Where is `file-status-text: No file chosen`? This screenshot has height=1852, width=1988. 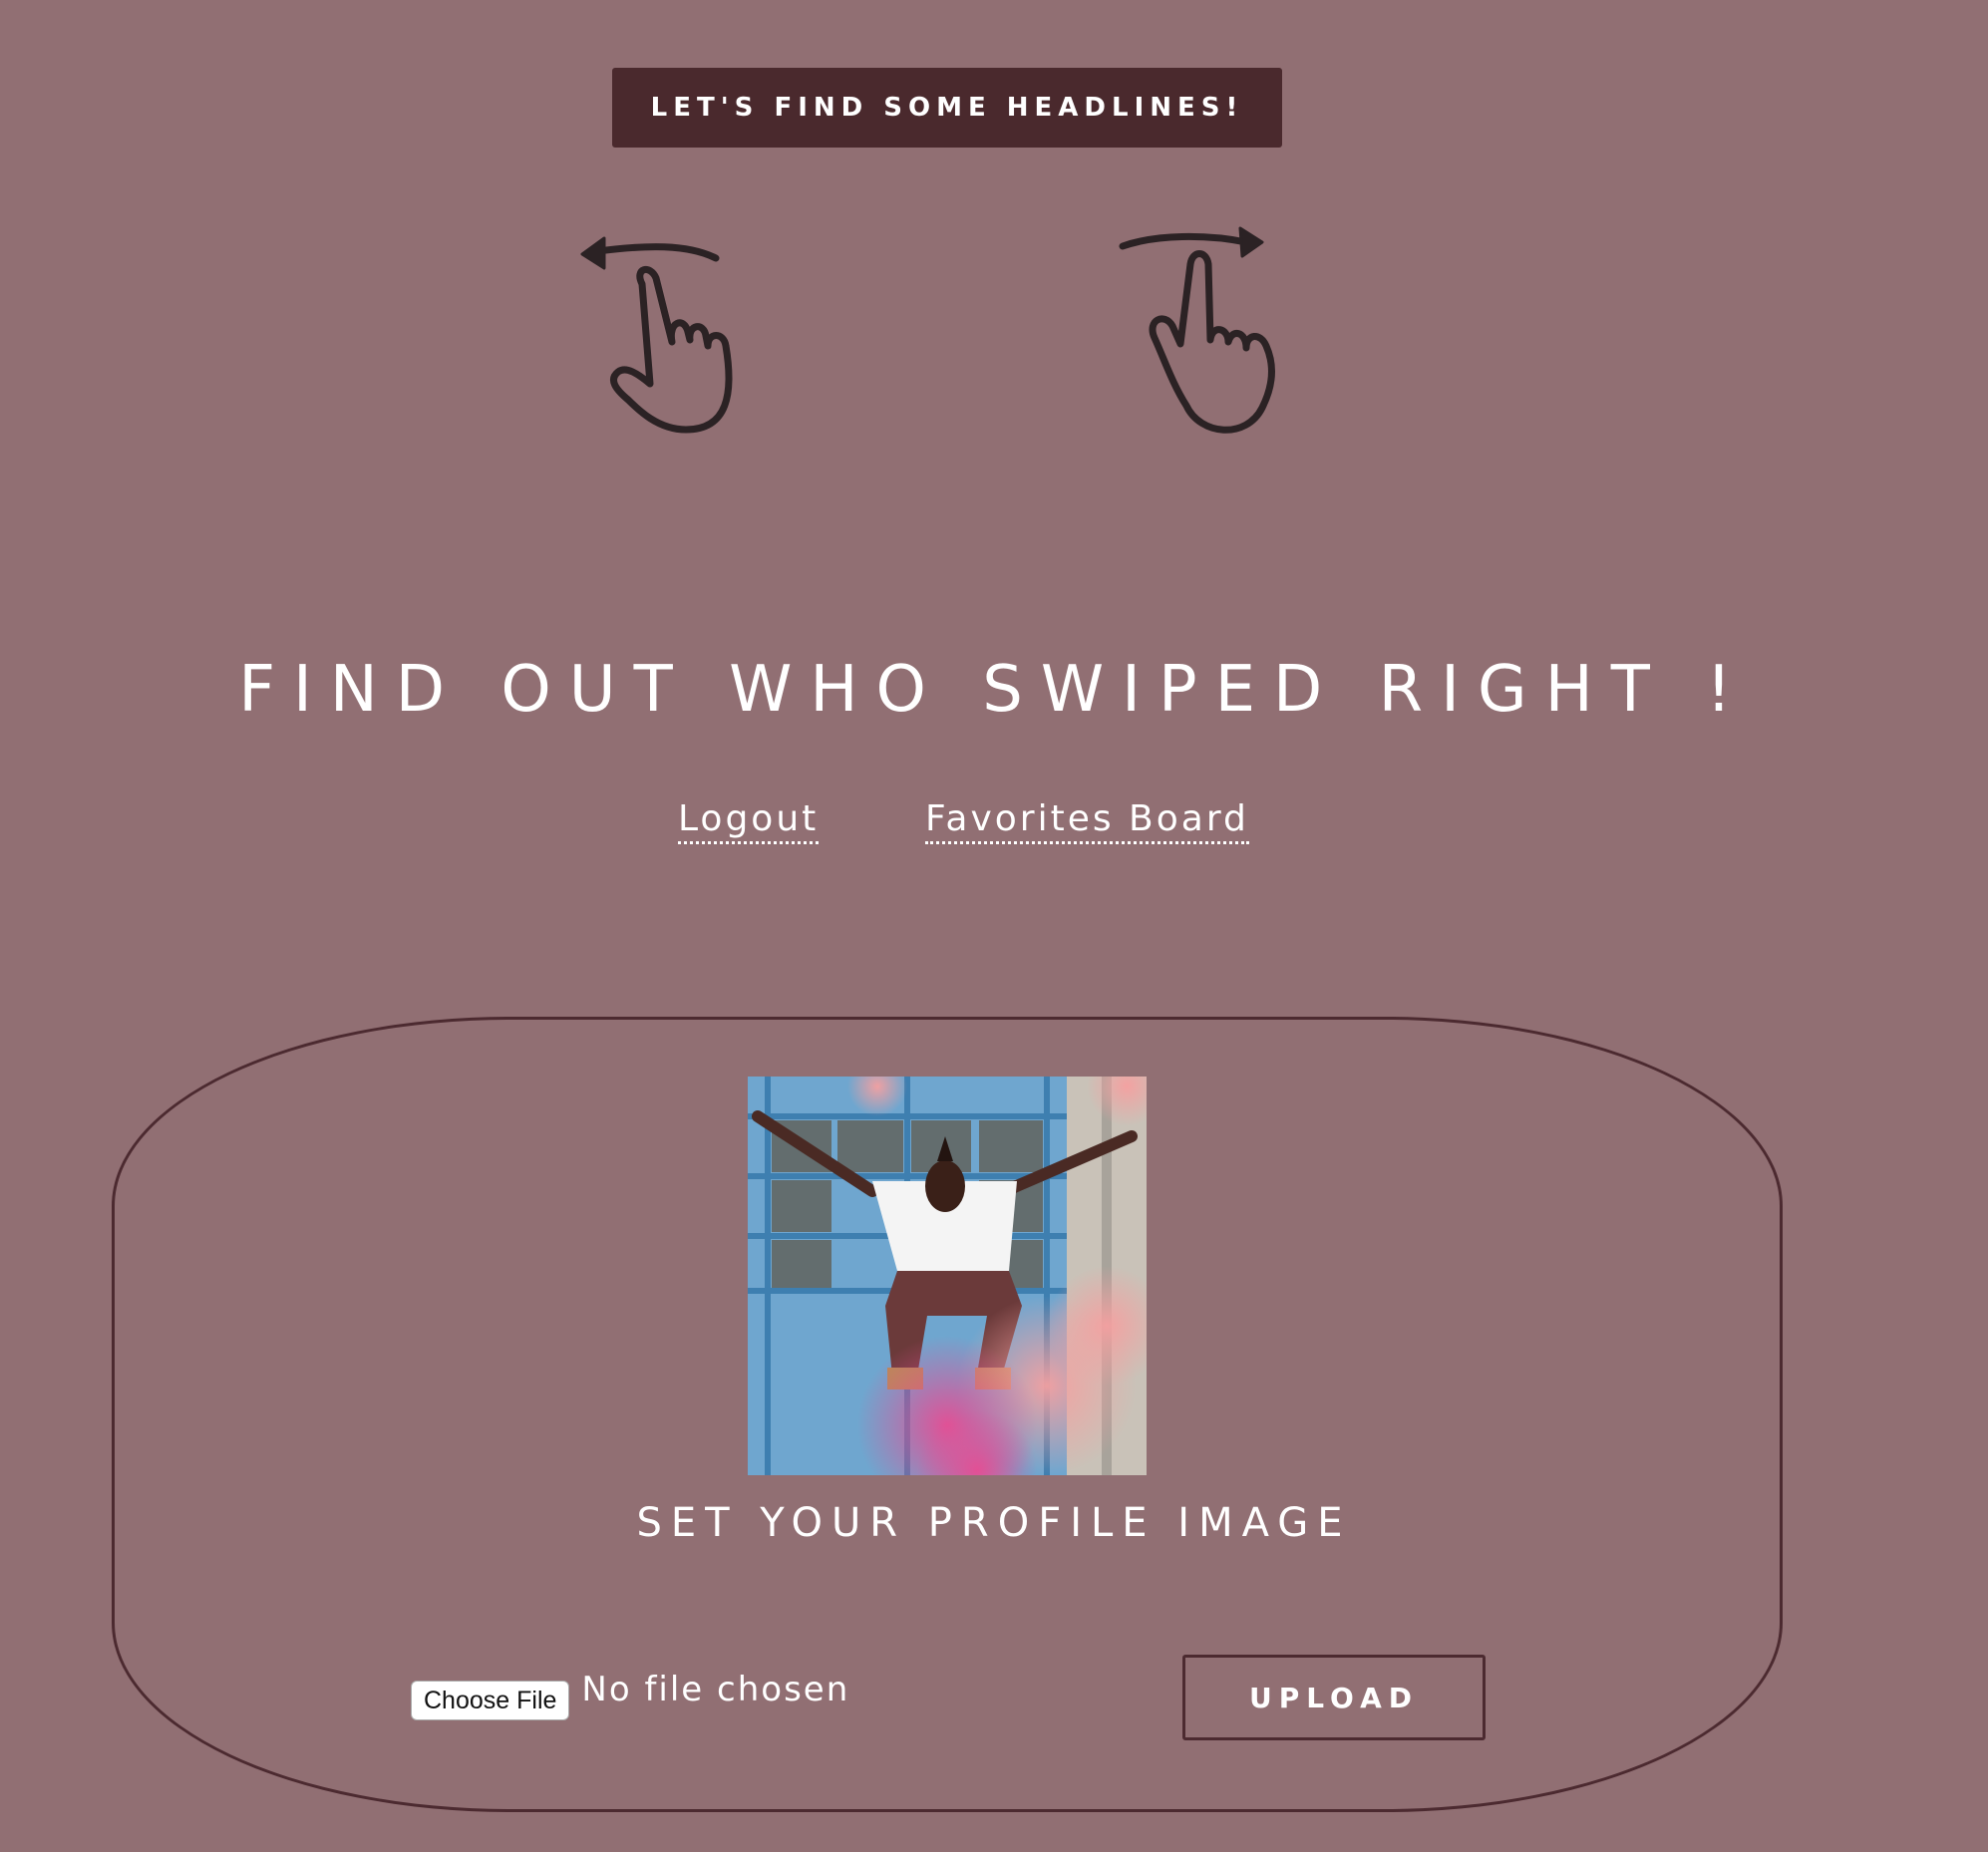 file-status-text: No file chosen is located at coordinates (715, 1689).